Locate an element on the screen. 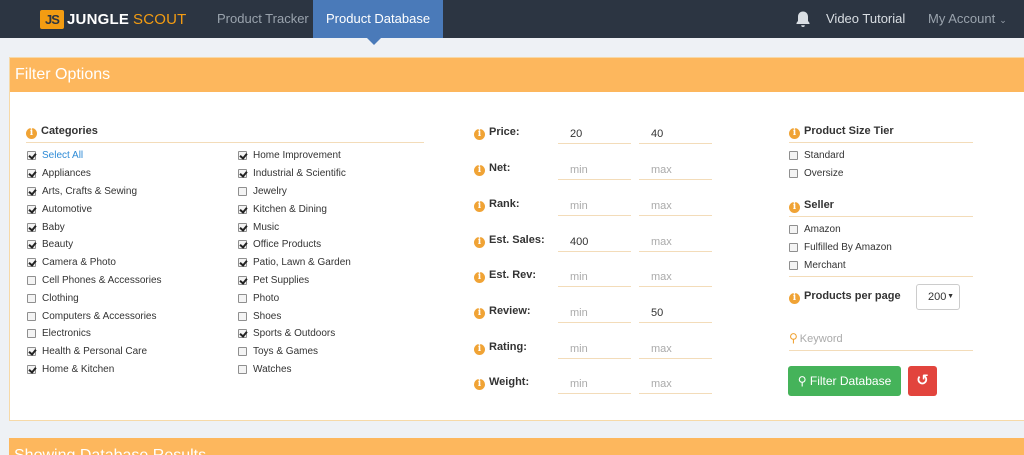  nav-product-tracker: Product Tracker is located at coordinates (263, 19).